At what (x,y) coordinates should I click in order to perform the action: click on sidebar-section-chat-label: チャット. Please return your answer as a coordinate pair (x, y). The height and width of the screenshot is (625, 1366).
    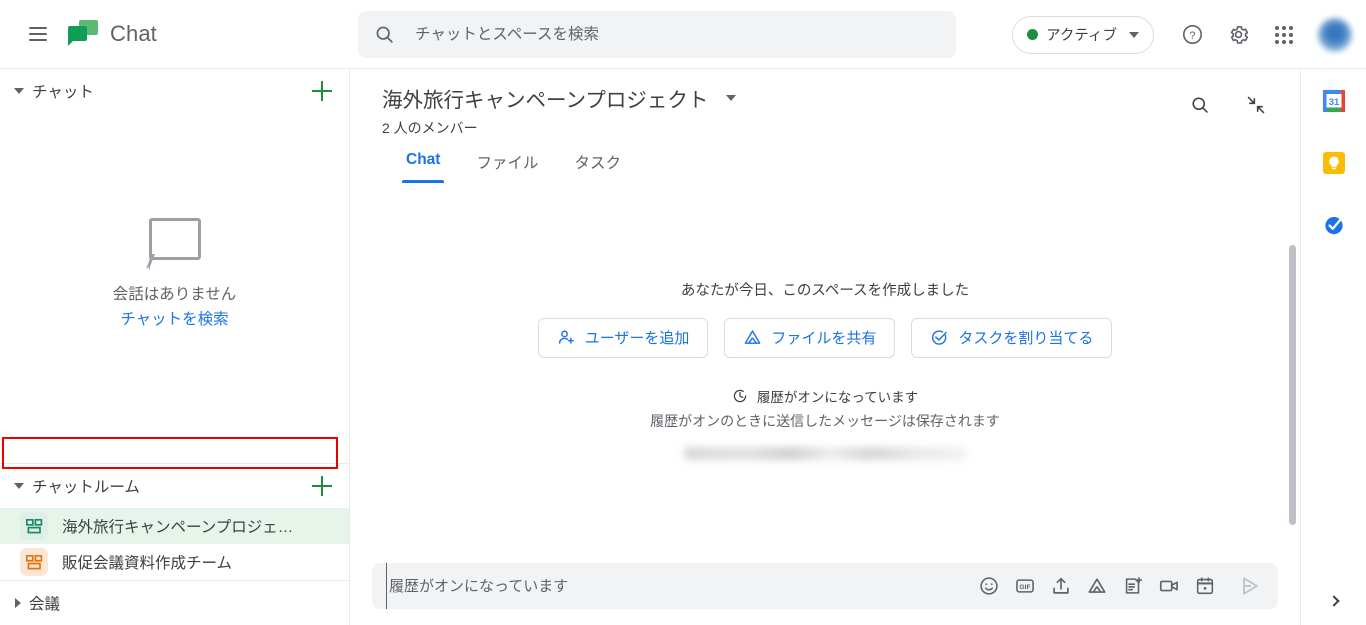
    Looking at the image, I should click on (63, 92).